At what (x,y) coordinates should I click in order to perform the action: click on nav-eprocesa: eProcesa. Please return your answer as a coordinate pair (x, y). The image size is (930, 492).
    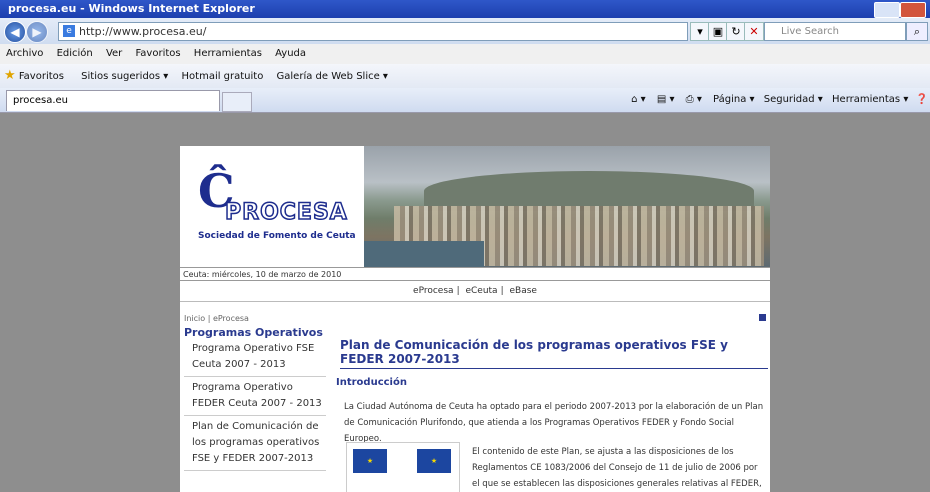
    Looking at the image, I should click on (433, 291).